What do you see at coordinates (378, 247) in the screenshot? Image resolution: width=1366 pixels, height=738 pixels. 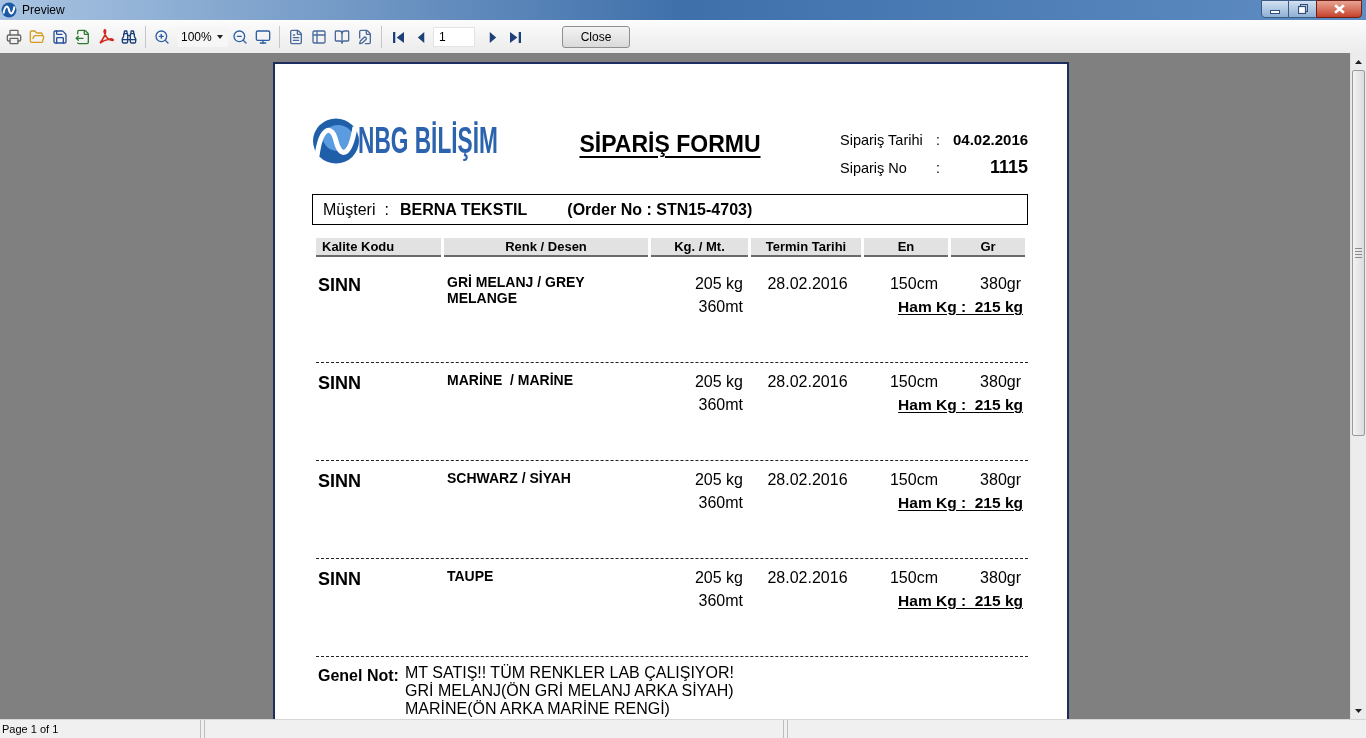 I see `column-header: Kalite Kodu` at bounding box center [378, 247].